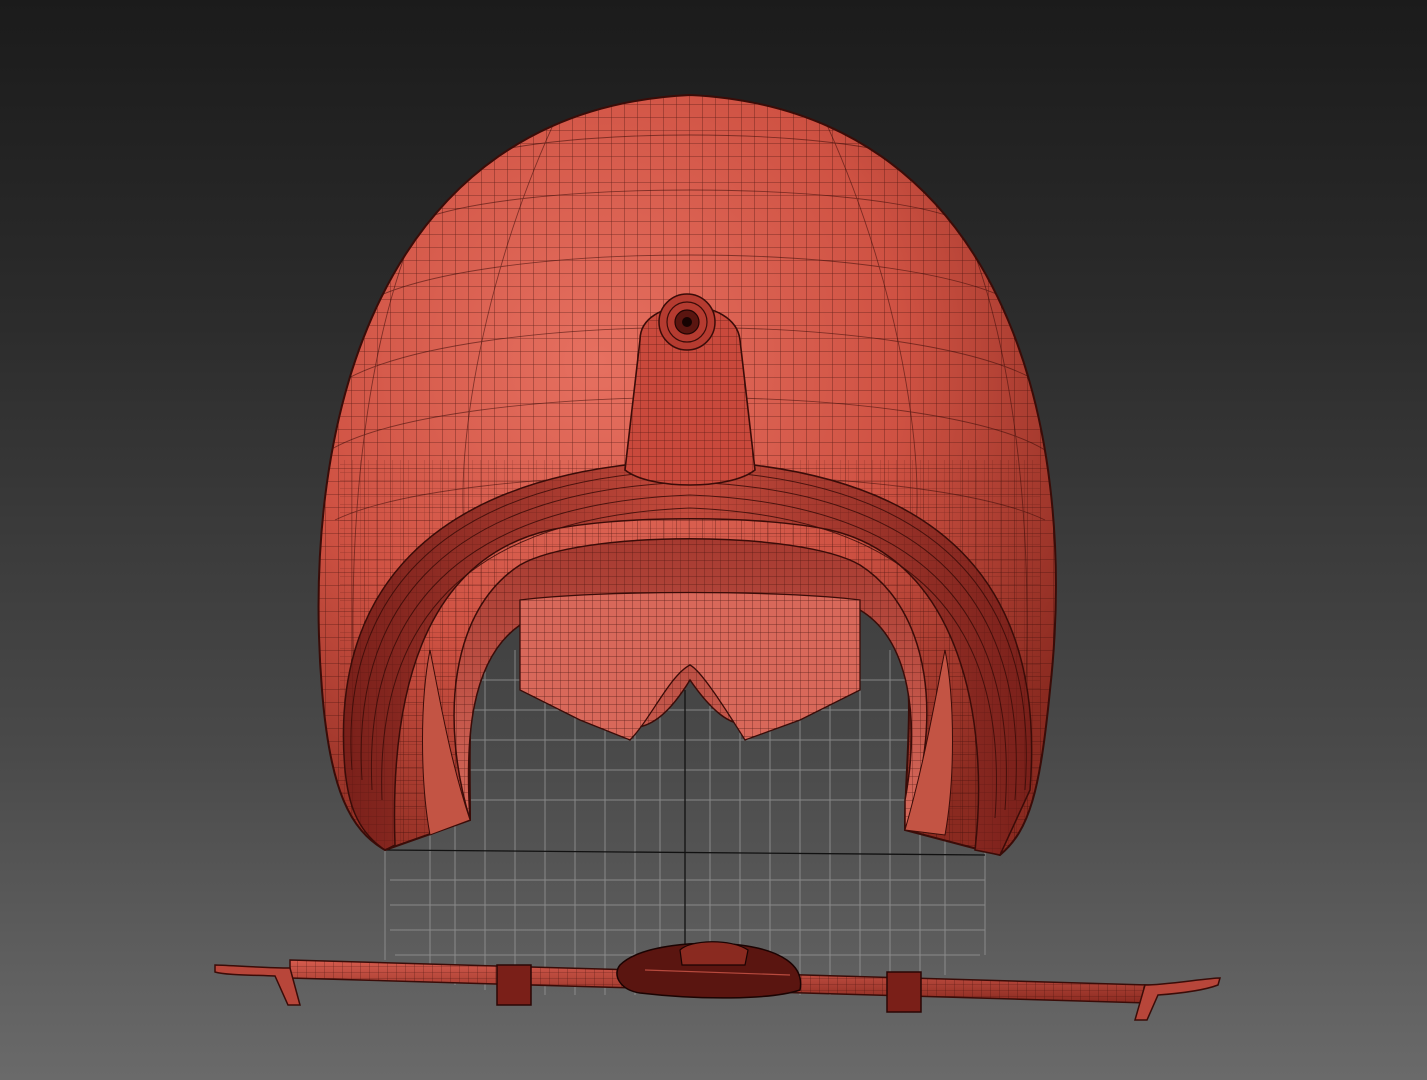 This screenshot has width=1427, height=1080. I want to click on helmet-liner, so click(687, 687).